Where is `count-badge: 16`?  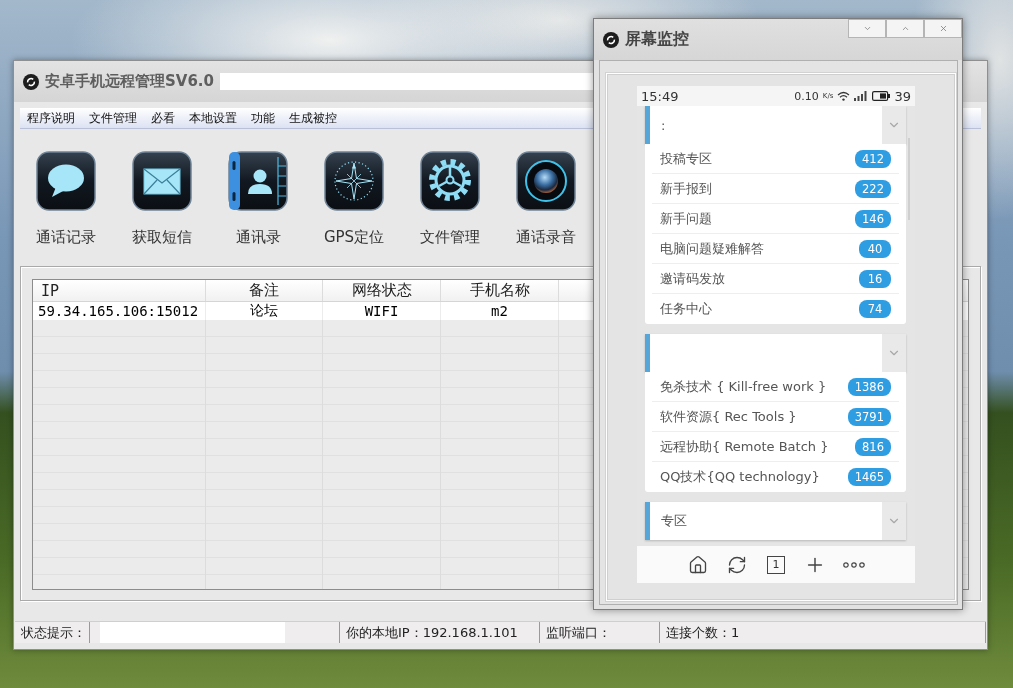
count-badge: 16 is located at coordinates (875, 278).